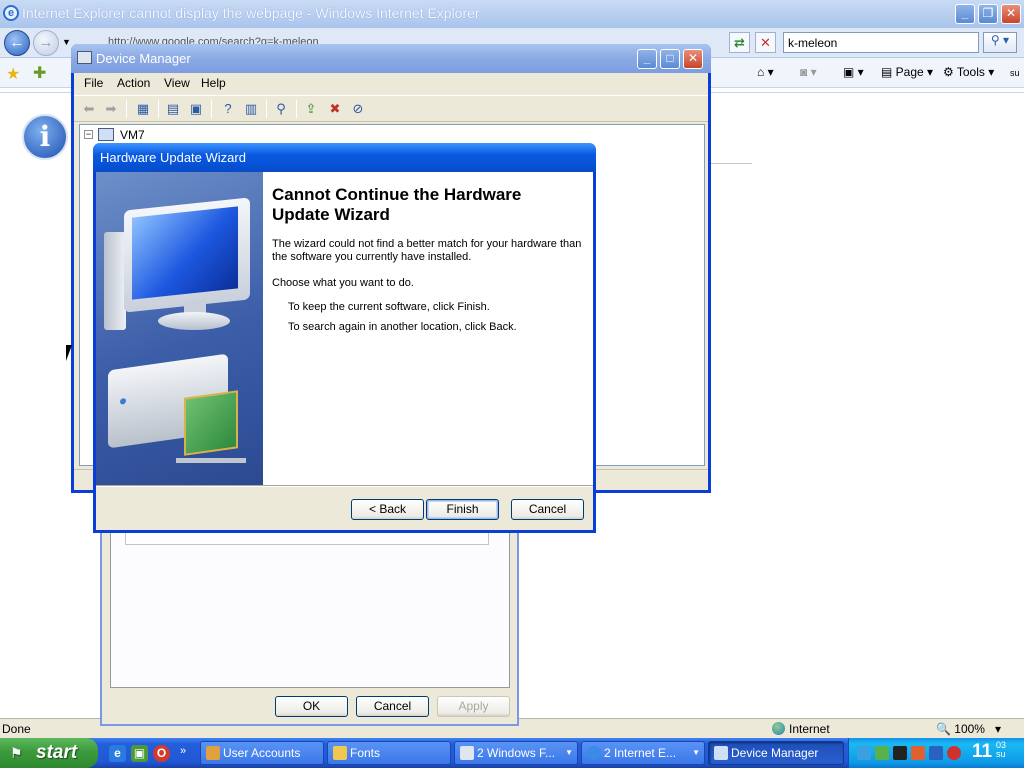 The height and width of the screenshot is (768, 1024). What do you see at coordinates (809, 729) in the screenshot?
I see `zone-label: Internet` at bounding box center [809, 729].